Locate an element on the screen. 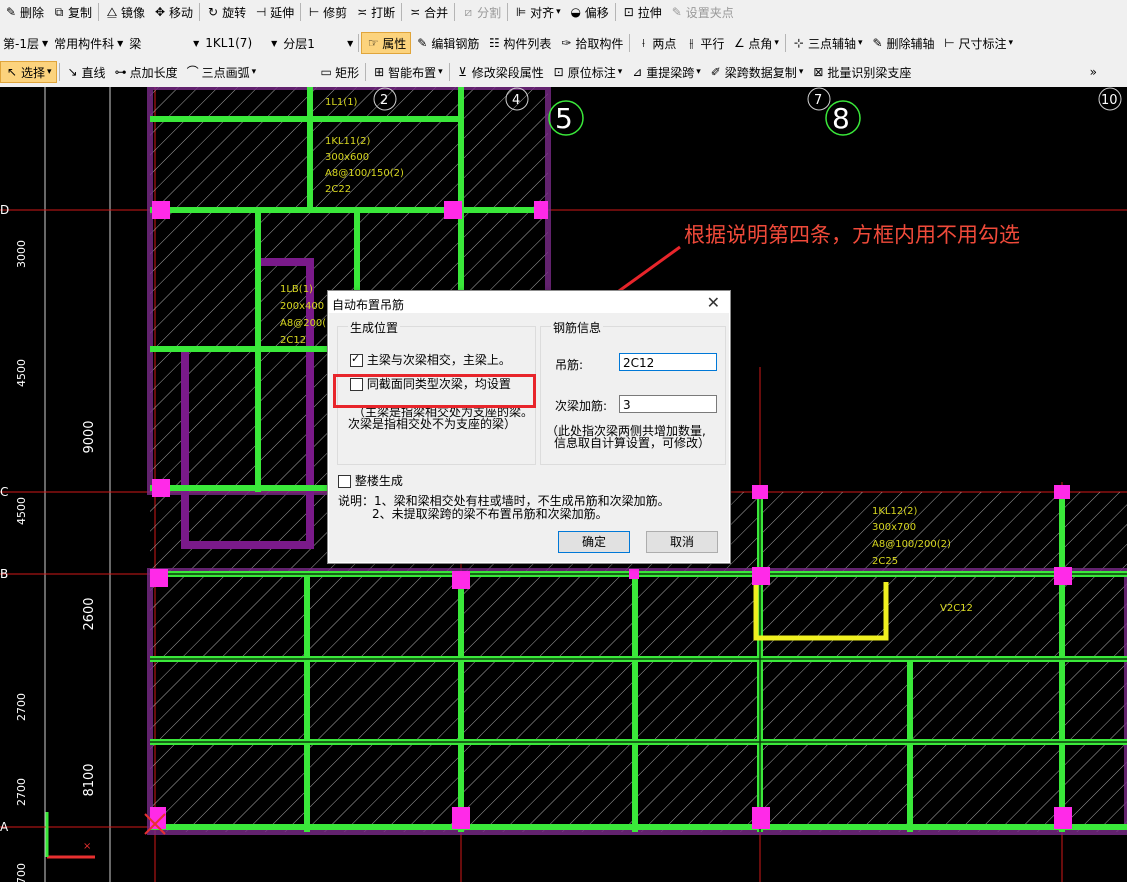  whole-building-checkbox is located at coordinates (344, 481).